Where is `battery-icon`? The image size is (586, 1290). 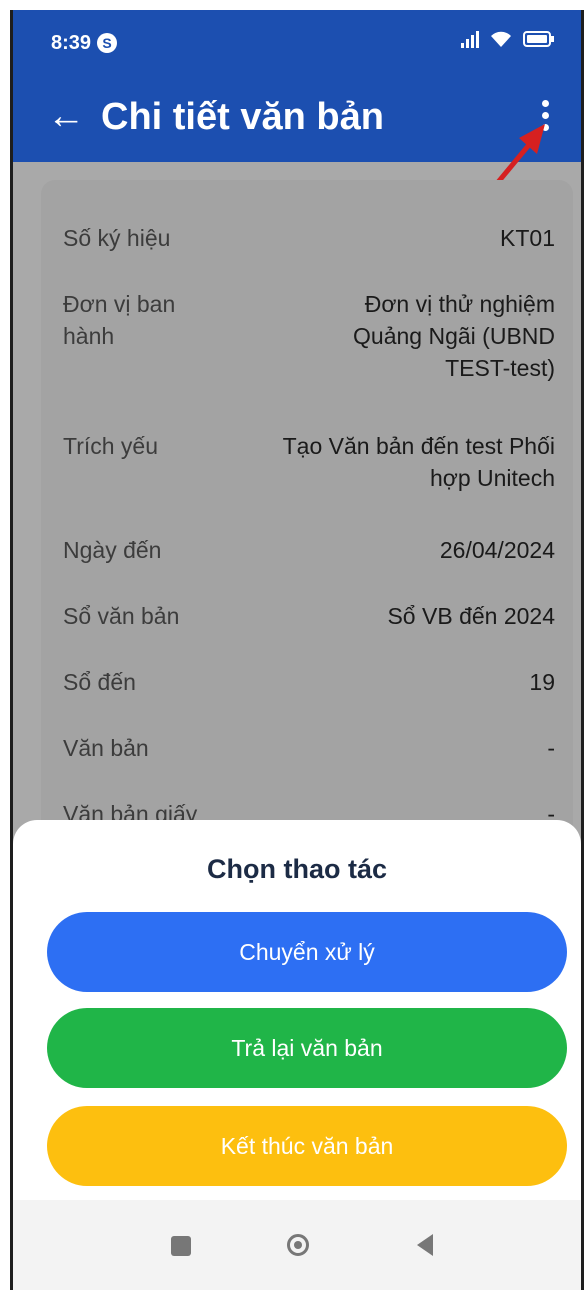 battery-icon is located at coordinates (539, 39).